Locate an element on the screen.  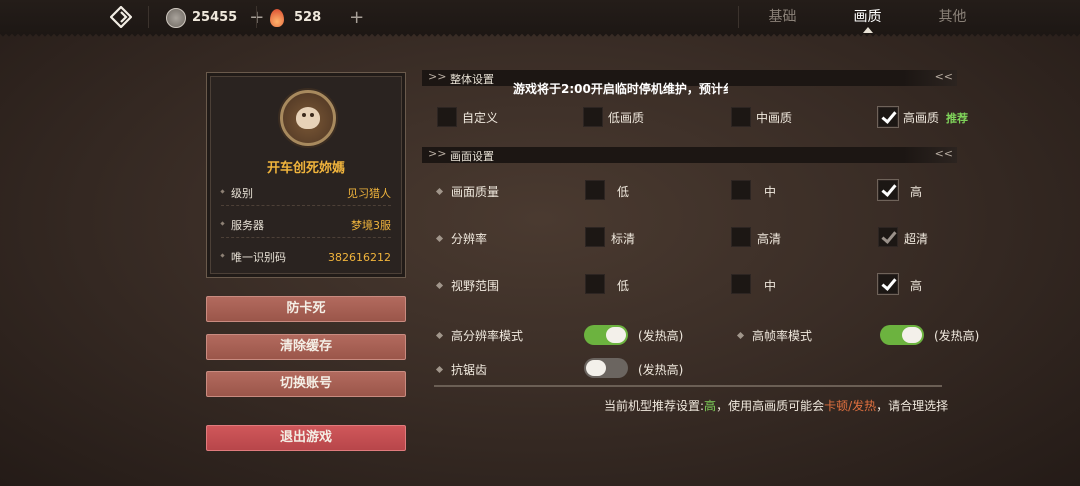
option-label: 高画质 is located at coordinates (921, 118).